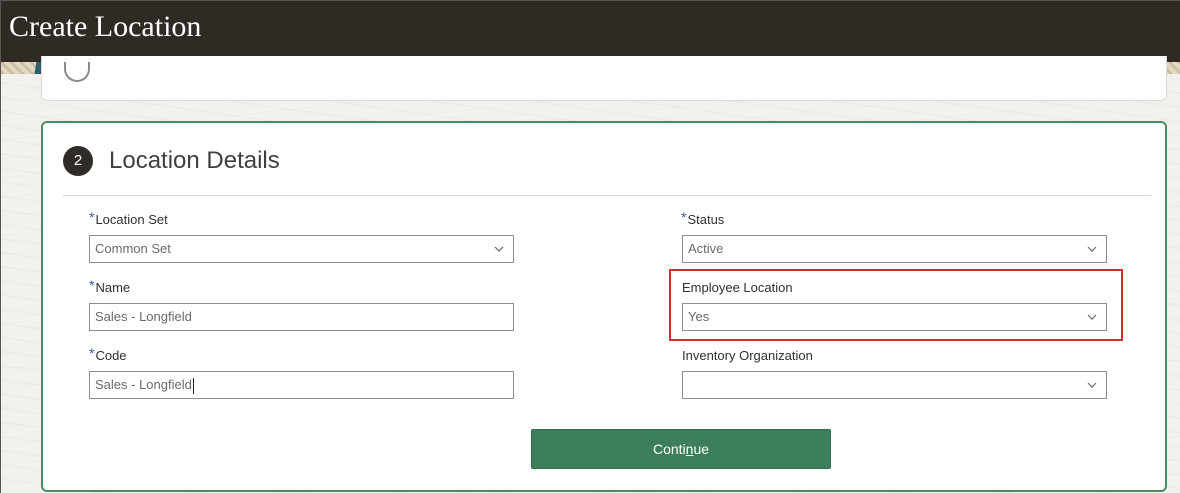 This screenshot has width=1180, height=493. Describe the element at coordinates (706, 248) in the screenshot. I see `status-value: Active` at that location.